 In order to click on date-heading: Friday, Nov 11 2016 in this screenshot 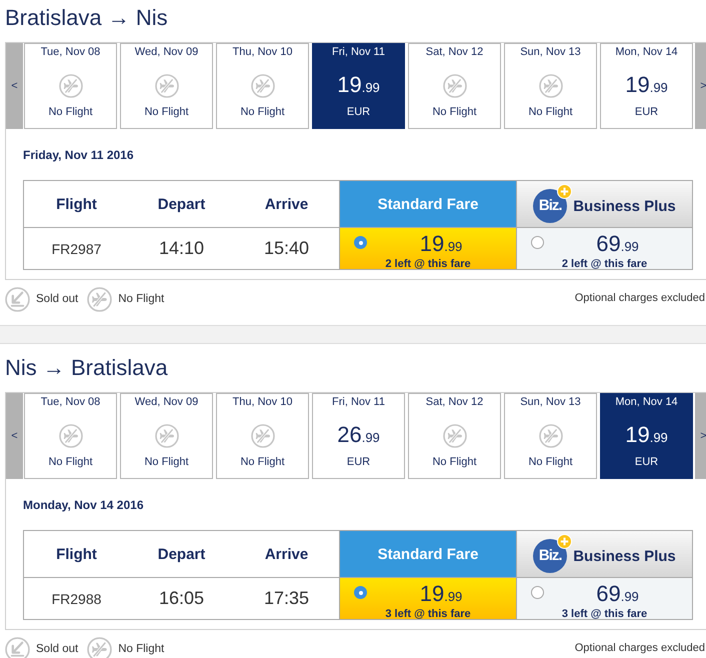, I will do `click(79, 155)`.